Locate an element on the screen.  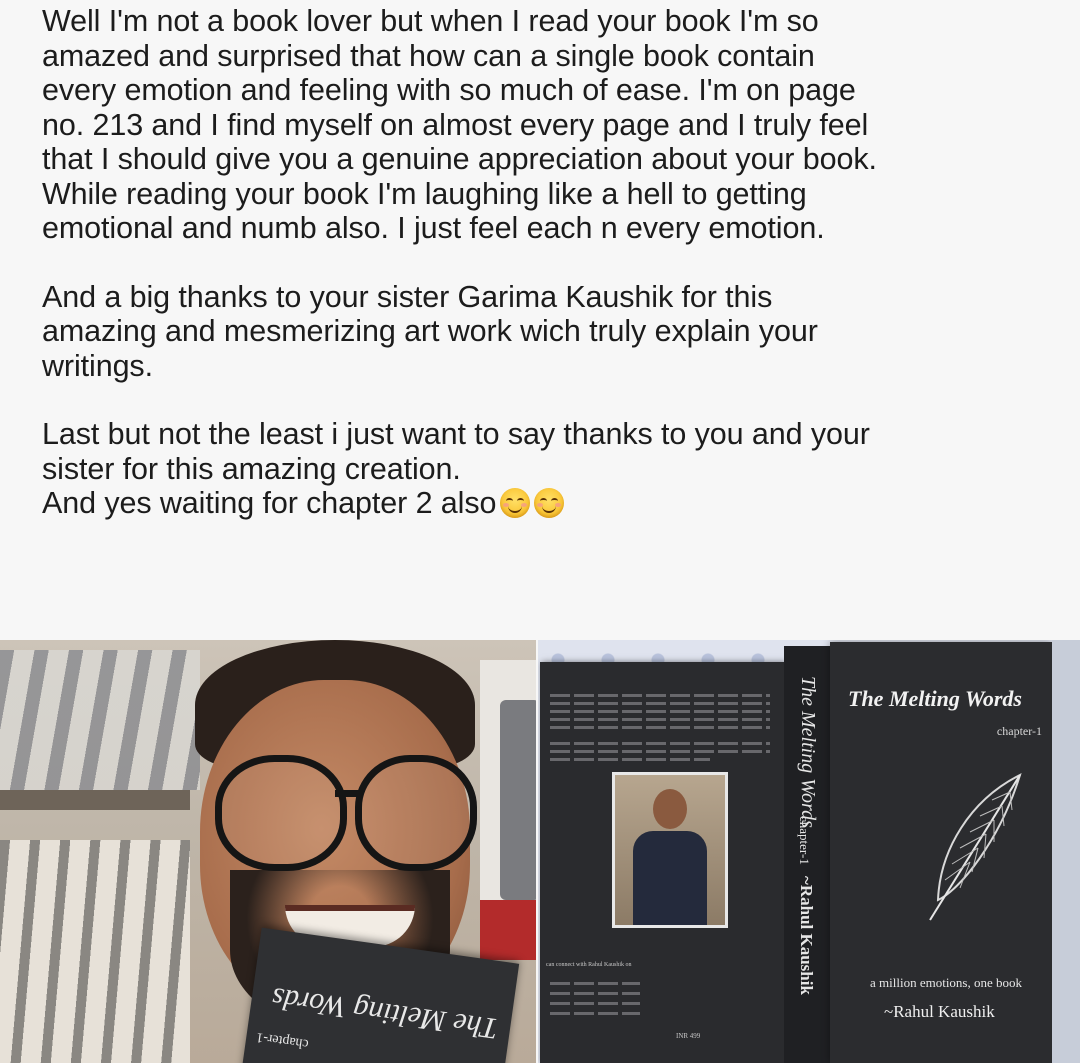
cover-chapter: chapter-1 is located at coordinates (1019, 731).